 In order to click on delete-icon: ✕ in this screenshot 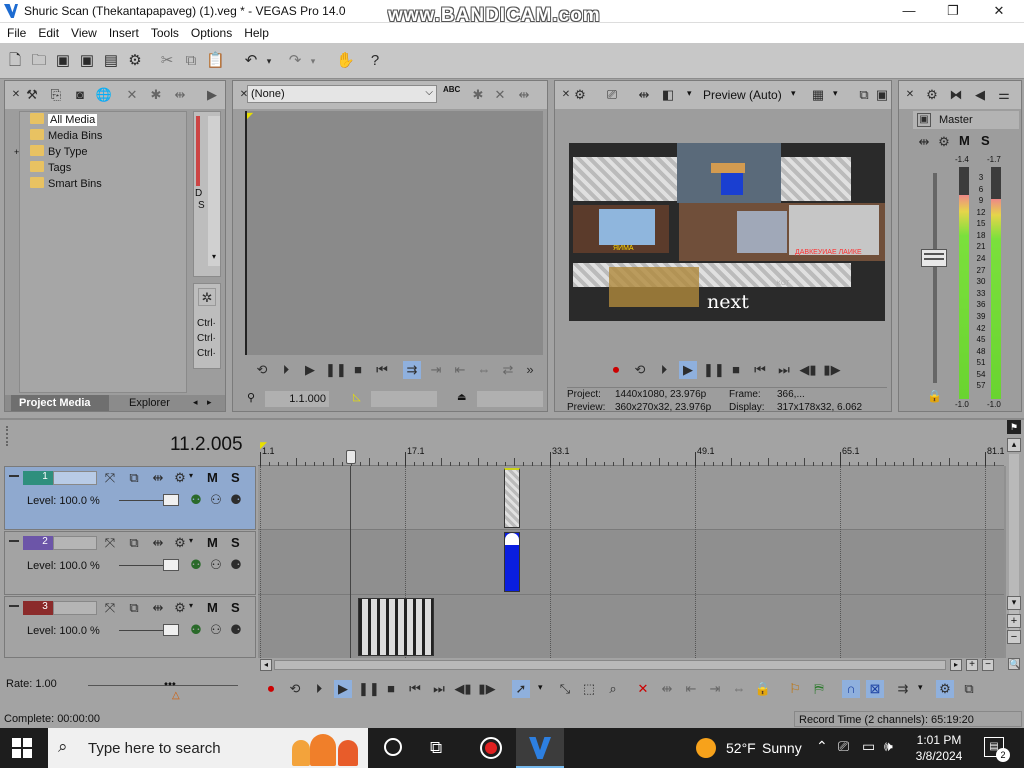, I will do `click(643, 689)`.